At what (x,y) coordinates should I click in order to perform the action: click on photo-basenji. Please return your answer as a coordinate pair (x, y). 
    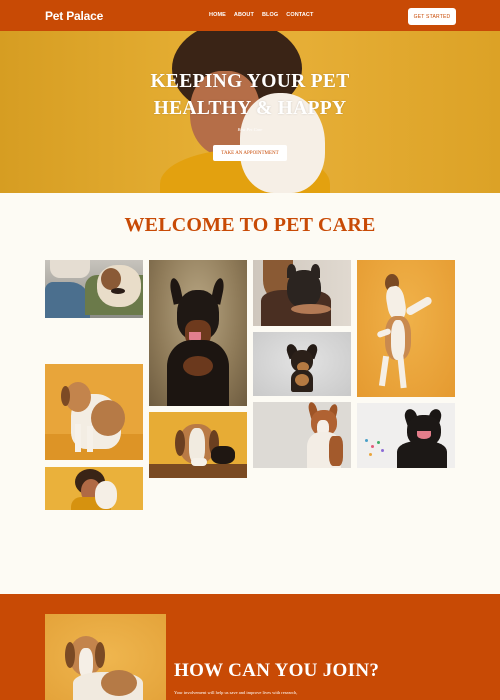
    Looking at the image, I should click on (302, 435).